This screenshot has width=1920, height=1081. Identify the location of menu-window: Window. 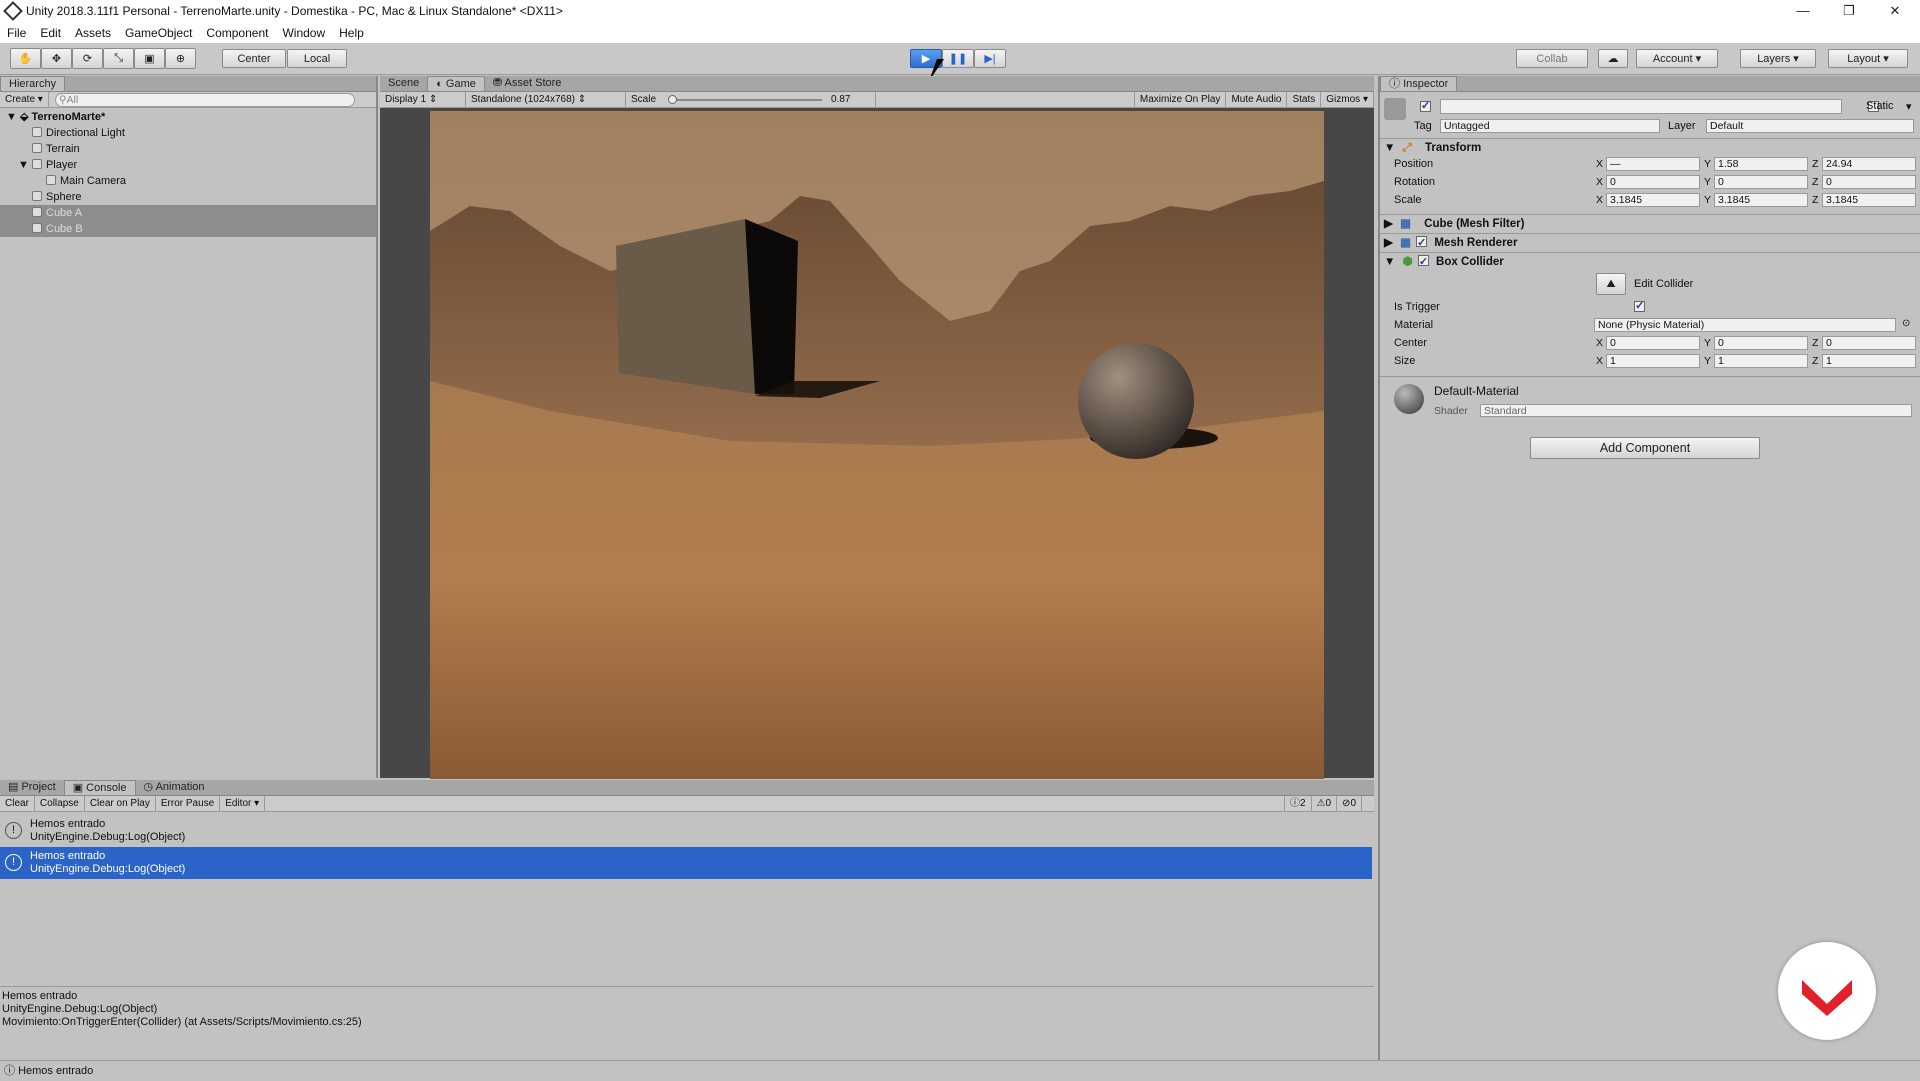
(303, 33).